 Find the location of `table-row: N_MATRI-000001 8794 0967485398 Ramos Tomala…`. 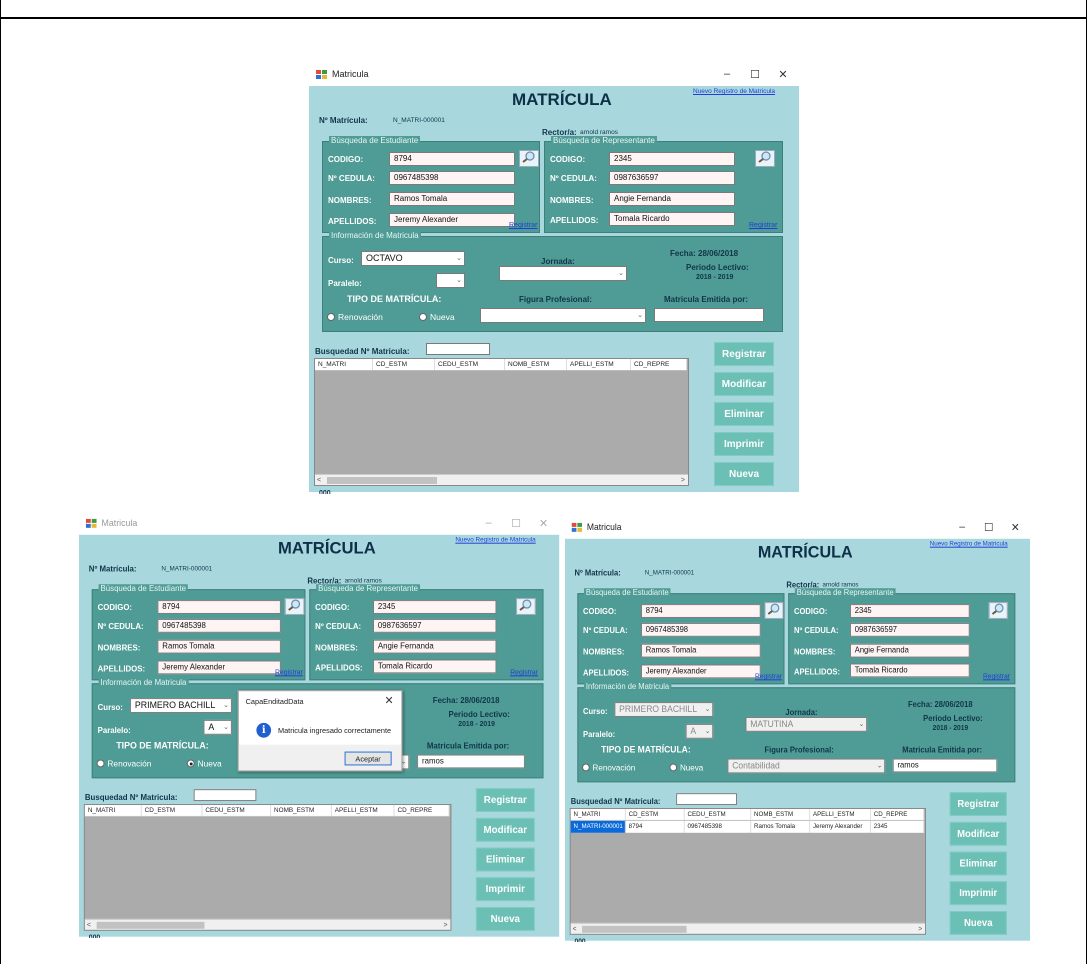

table-row: N_MATRI-000001 8794 0967485398 Ramos Tomala… is located at coordinates (747, 826).